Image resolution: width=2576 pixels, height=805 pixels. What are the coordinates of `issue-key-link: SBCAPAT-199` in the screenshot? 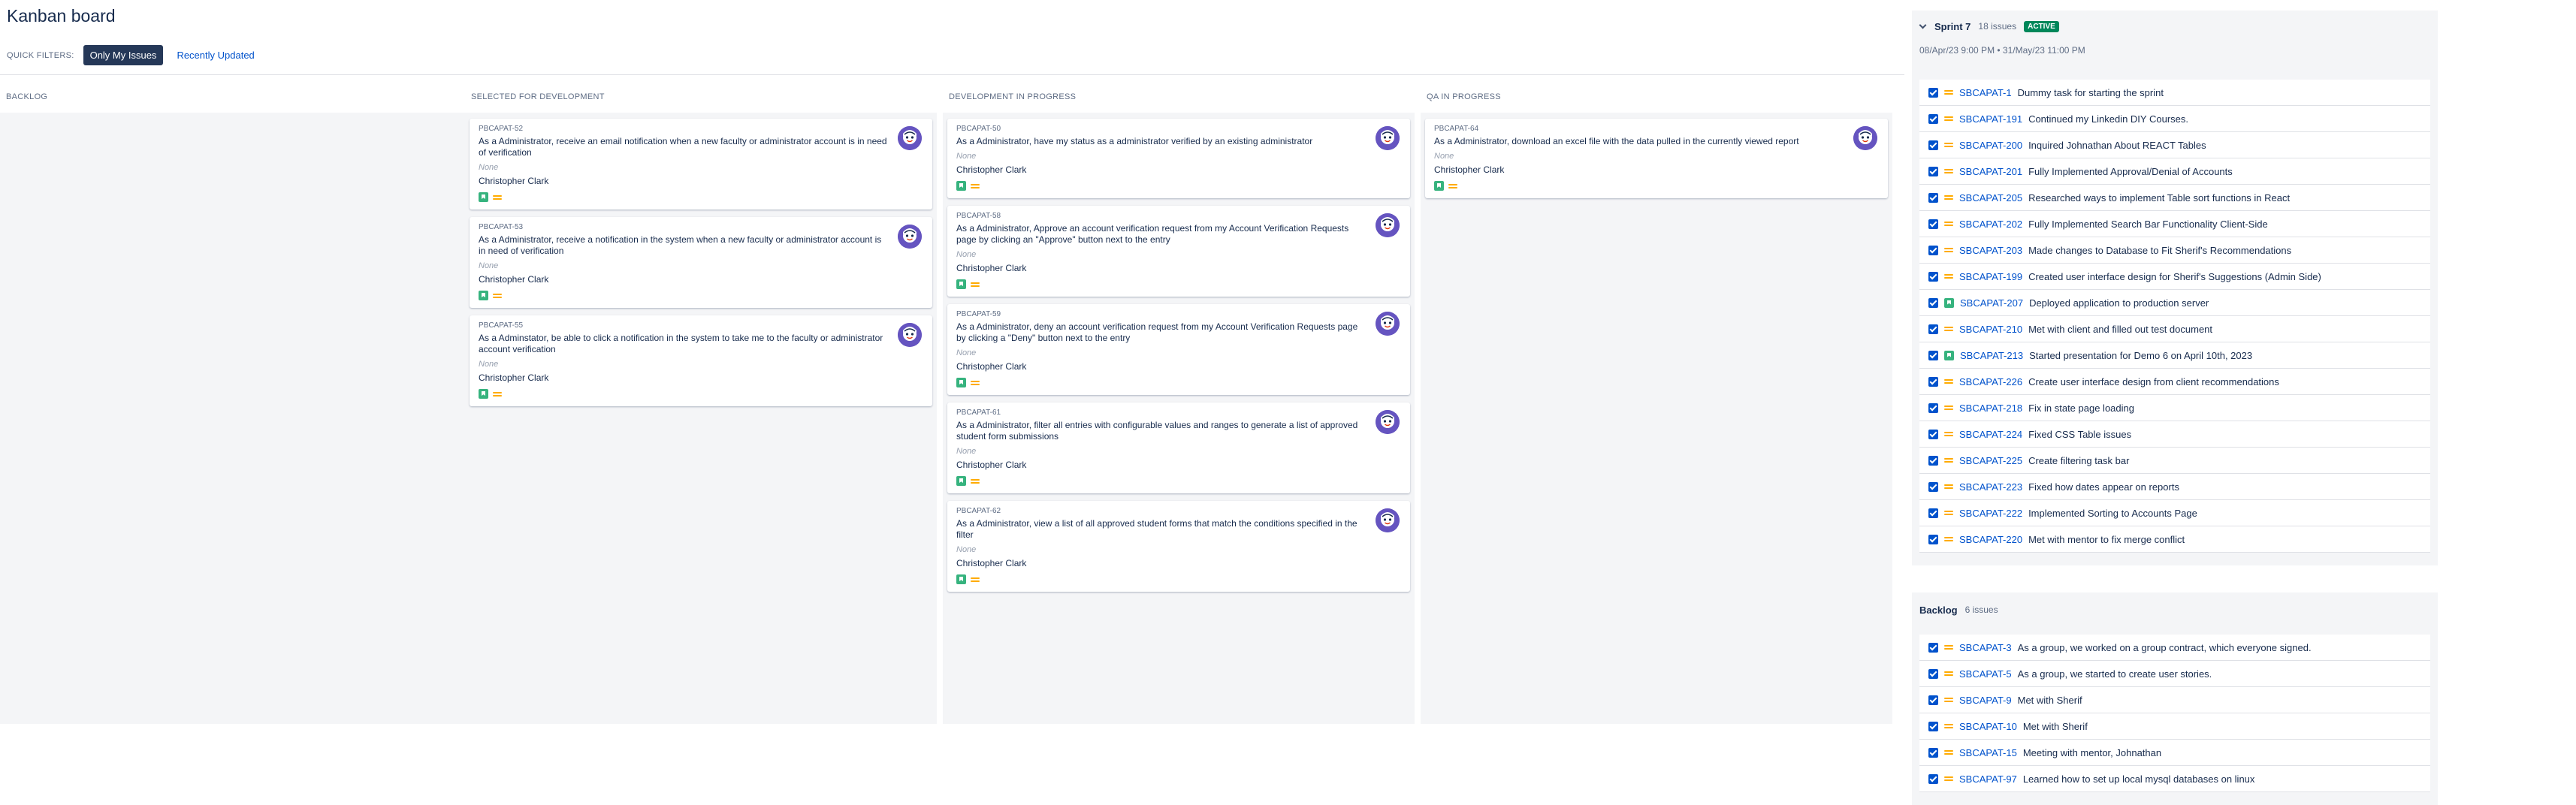 It's located at (1990, 276).